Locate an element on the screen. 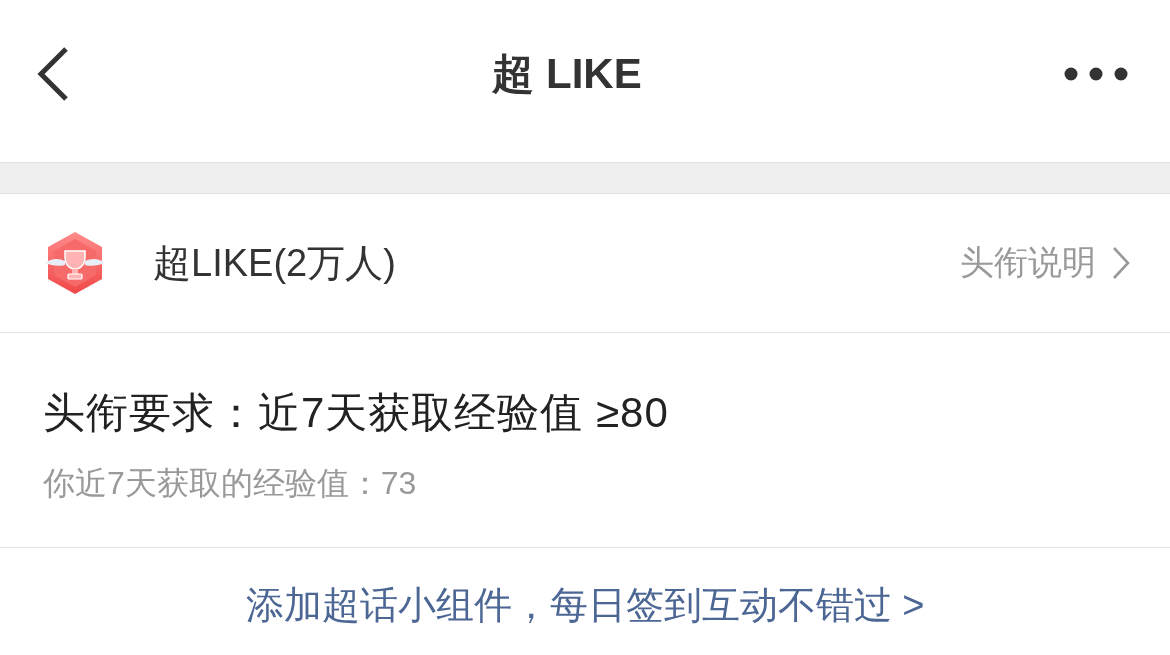  badge-title: 超LIKE(2万人) is located at coordinates (274, 263).